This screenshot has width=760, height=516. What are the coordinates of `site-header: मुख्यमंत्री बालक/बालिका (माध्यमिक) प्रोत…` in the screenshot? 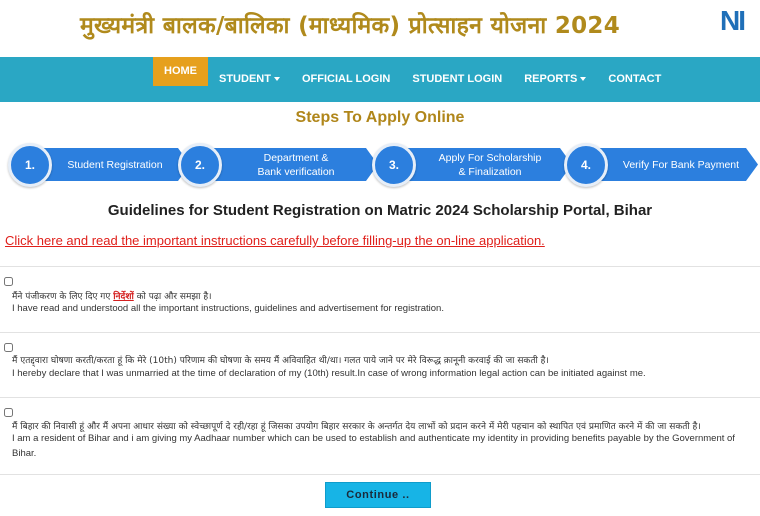 It's located at (380, 28).